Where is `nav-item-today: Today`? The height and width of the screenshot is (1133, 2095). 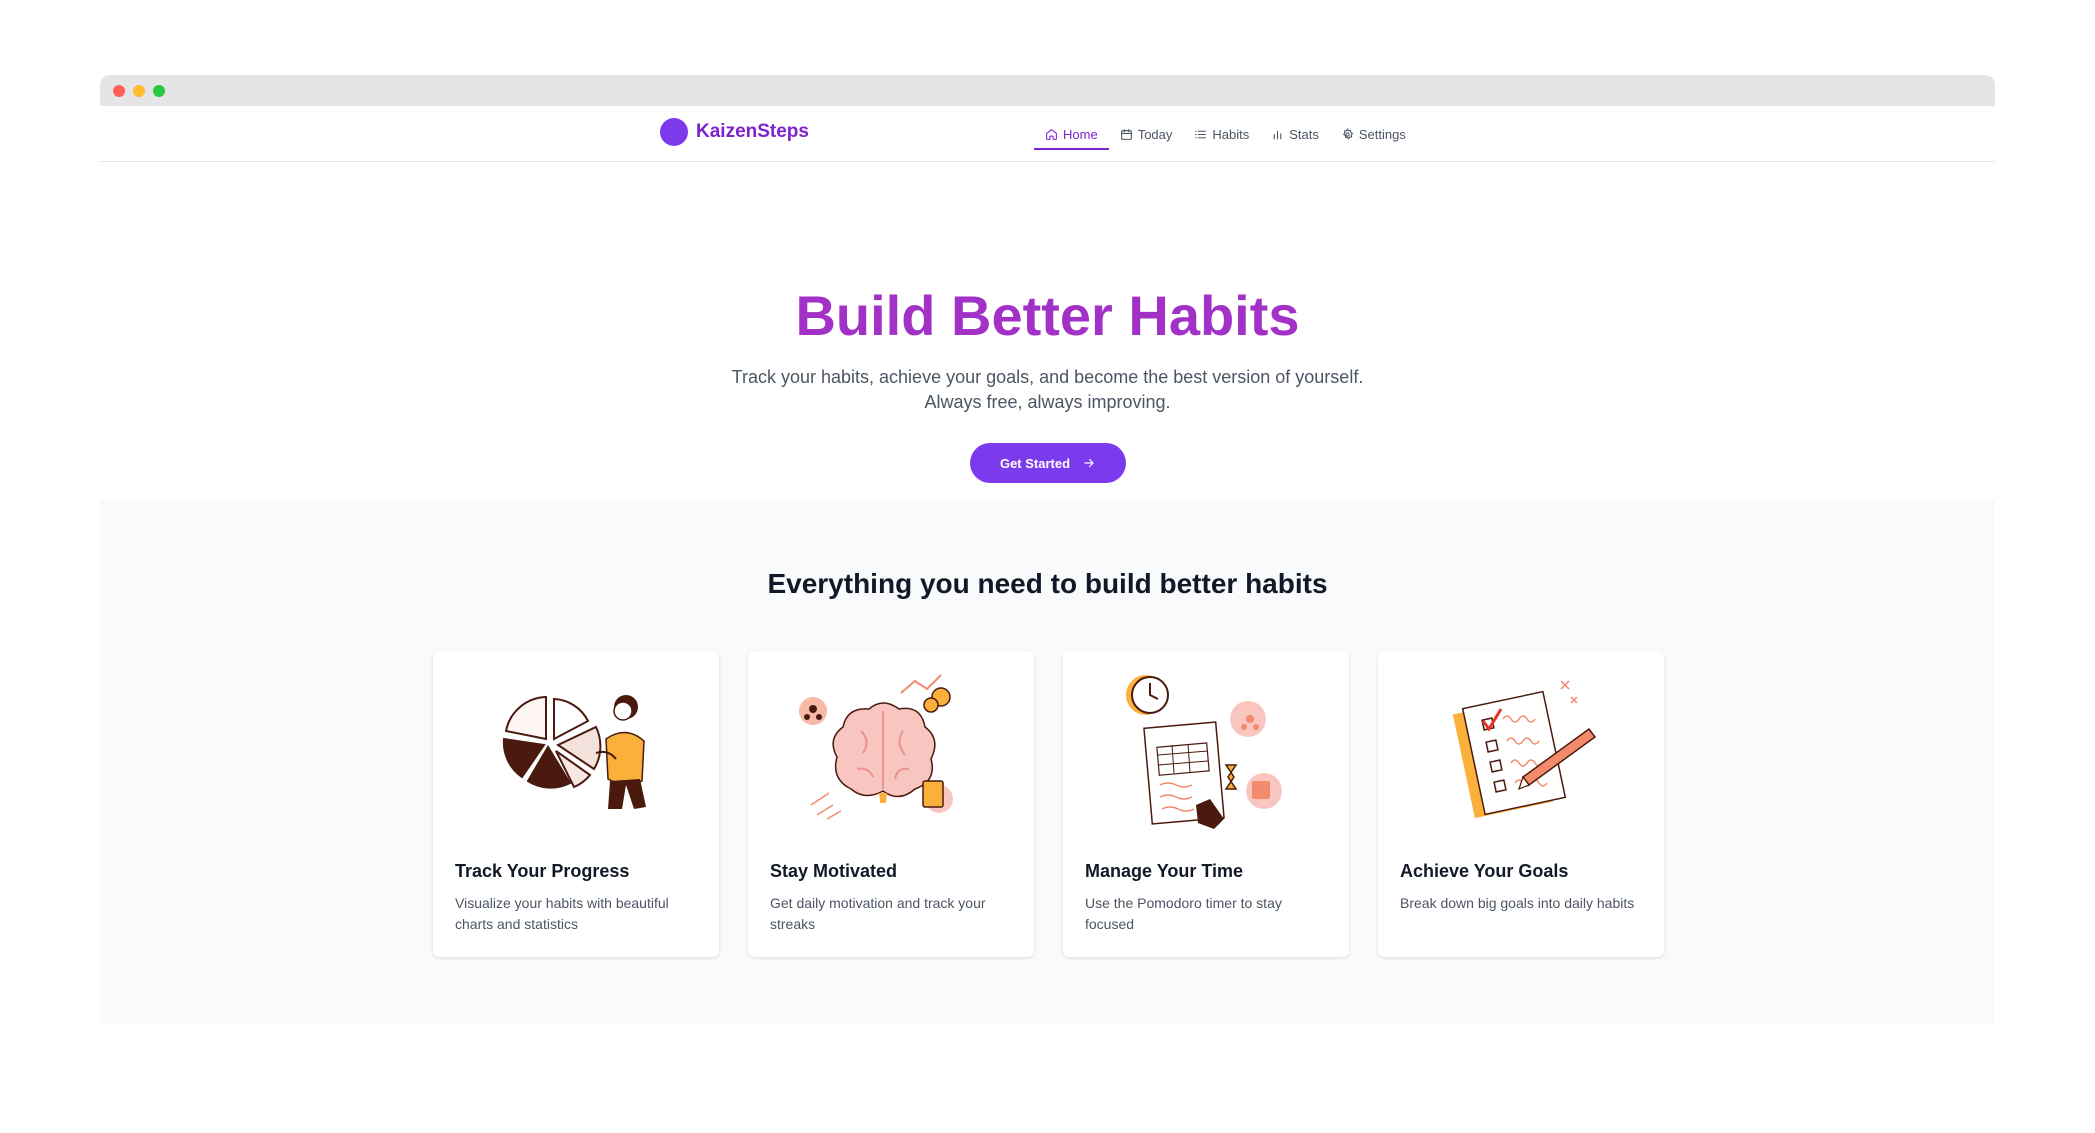 nav-item-today: Today is located at coordinates (1146, 134).